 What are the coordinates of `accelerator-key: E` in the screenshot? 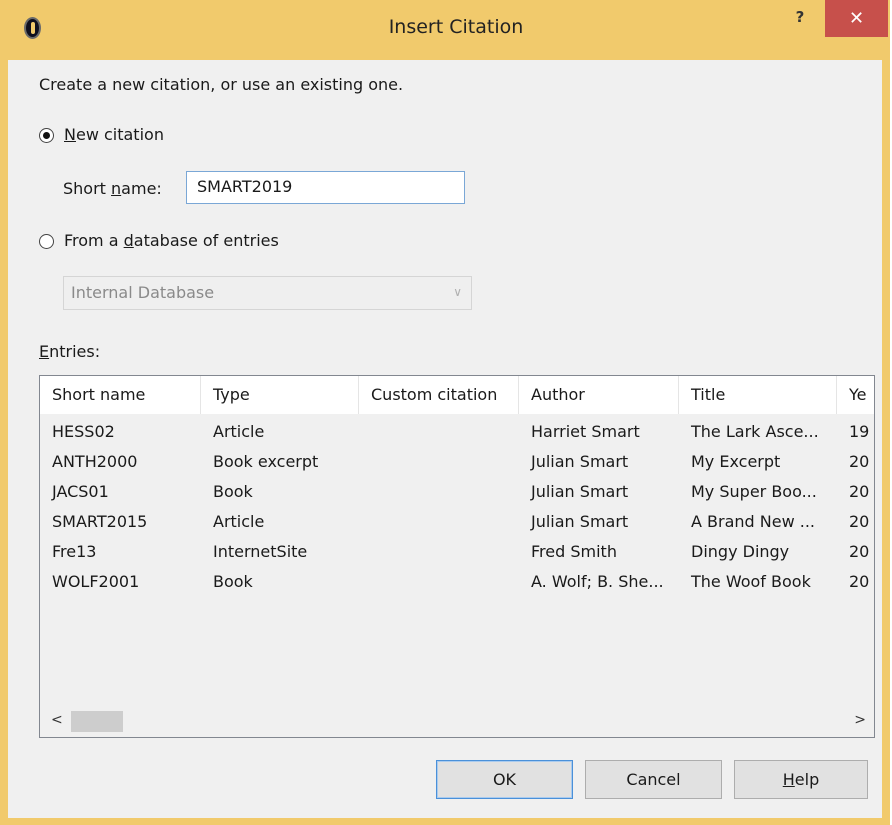 It's located at (44, 351).